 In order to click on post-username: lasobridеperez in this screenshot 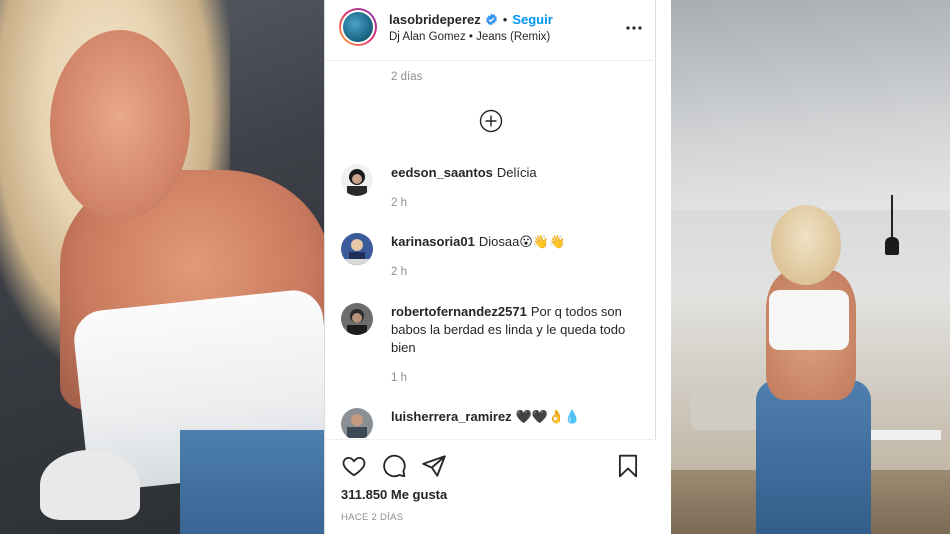, I will do `click(435, 19)`.